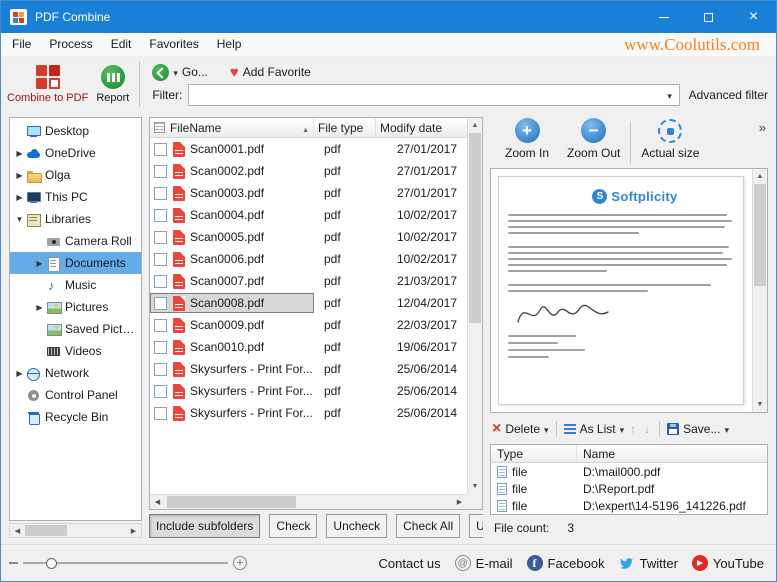 This screenshot has height=582, width=777. I want to click on toolbar-overflow-button, so click(762, 127).